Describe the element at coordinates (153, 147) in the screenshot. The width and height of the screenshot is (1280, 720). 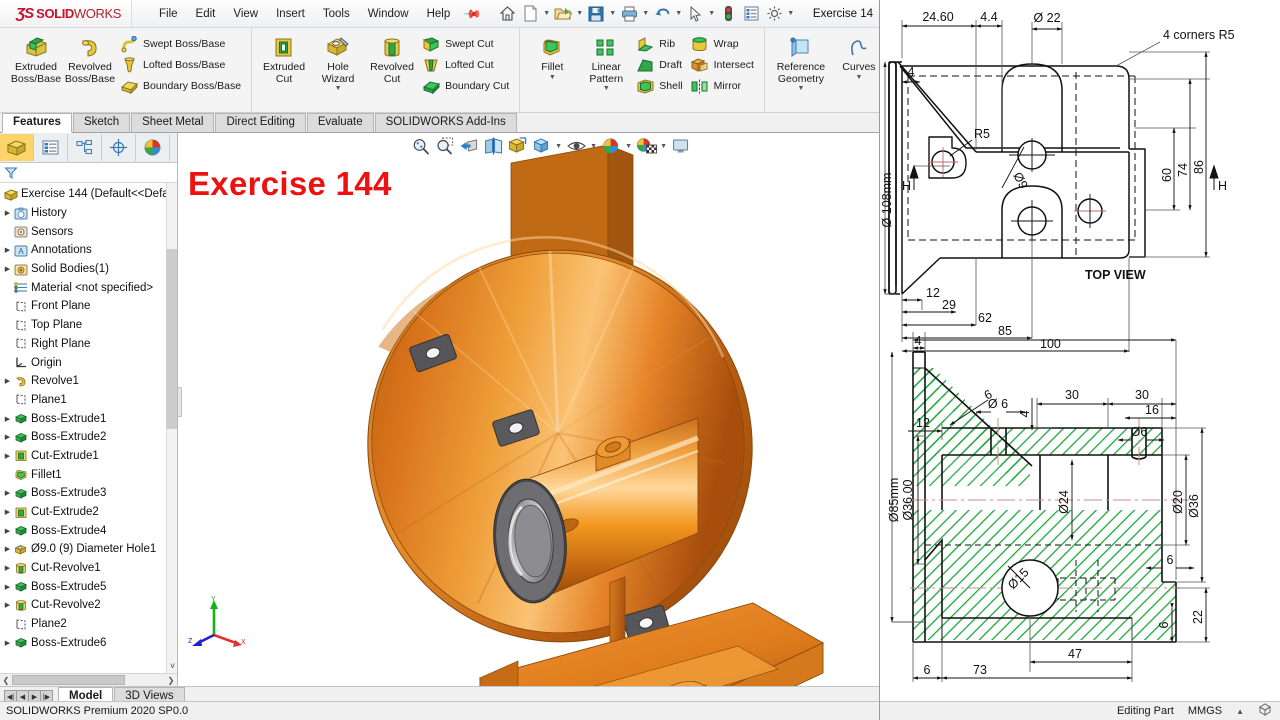
I see `display-manager-tab` at that location.